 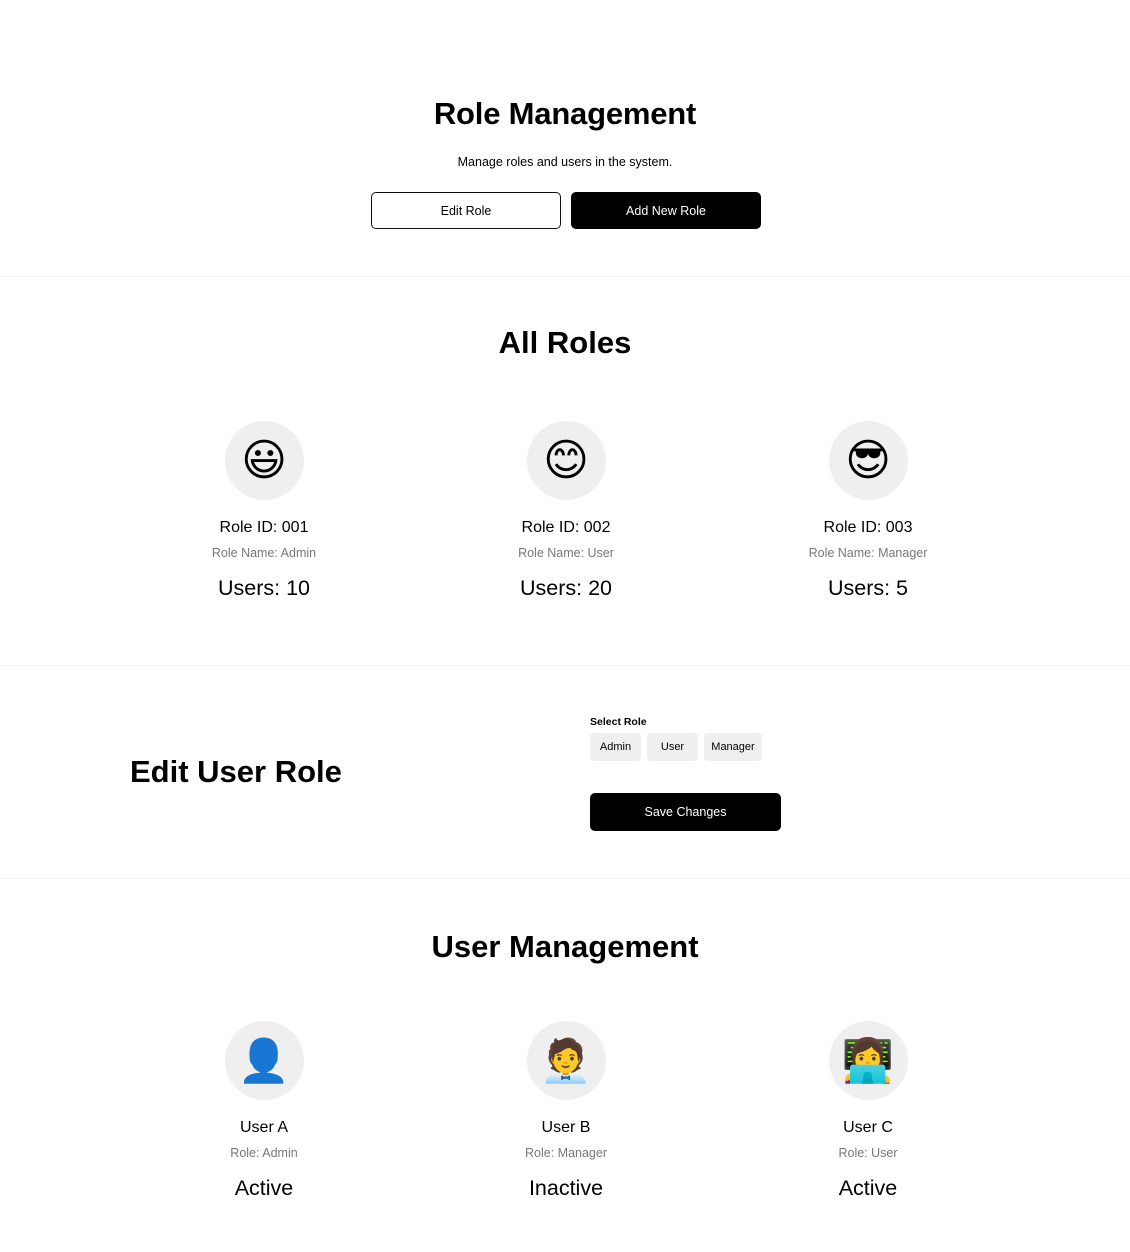 I want to click on edit-role-button: Edit Role, so click(x=466, y=210).